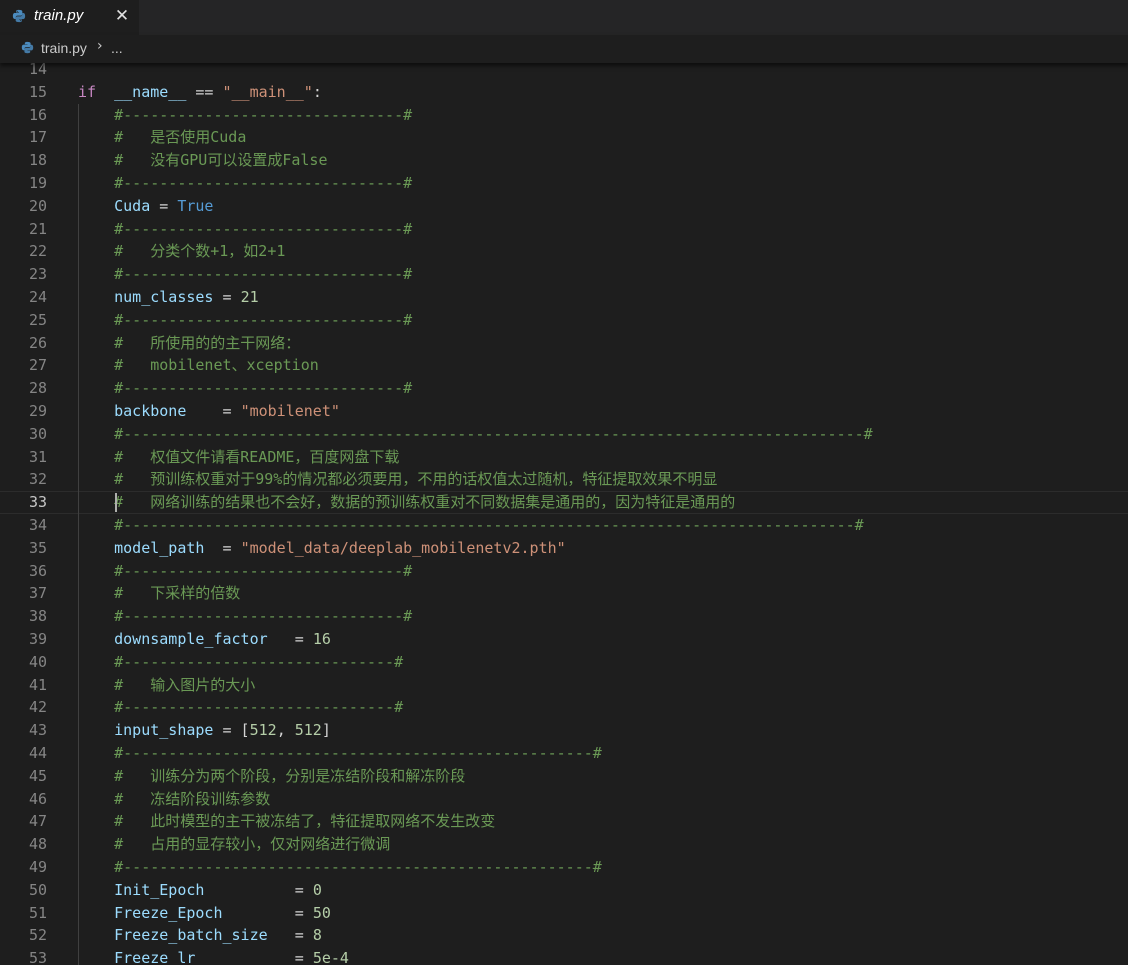 This screenshot has height=965, width=1128. Describe the element at coordinates (37, 661) in the screenshot. I see `line-number: 40` at that location.